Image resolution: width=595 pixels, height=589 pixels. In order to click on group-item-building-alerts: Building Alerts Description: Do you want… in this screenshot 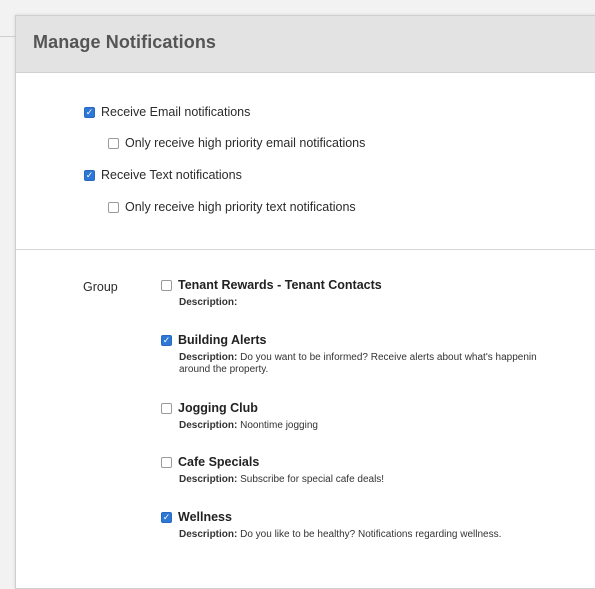, I will do `click(378, 354)`.